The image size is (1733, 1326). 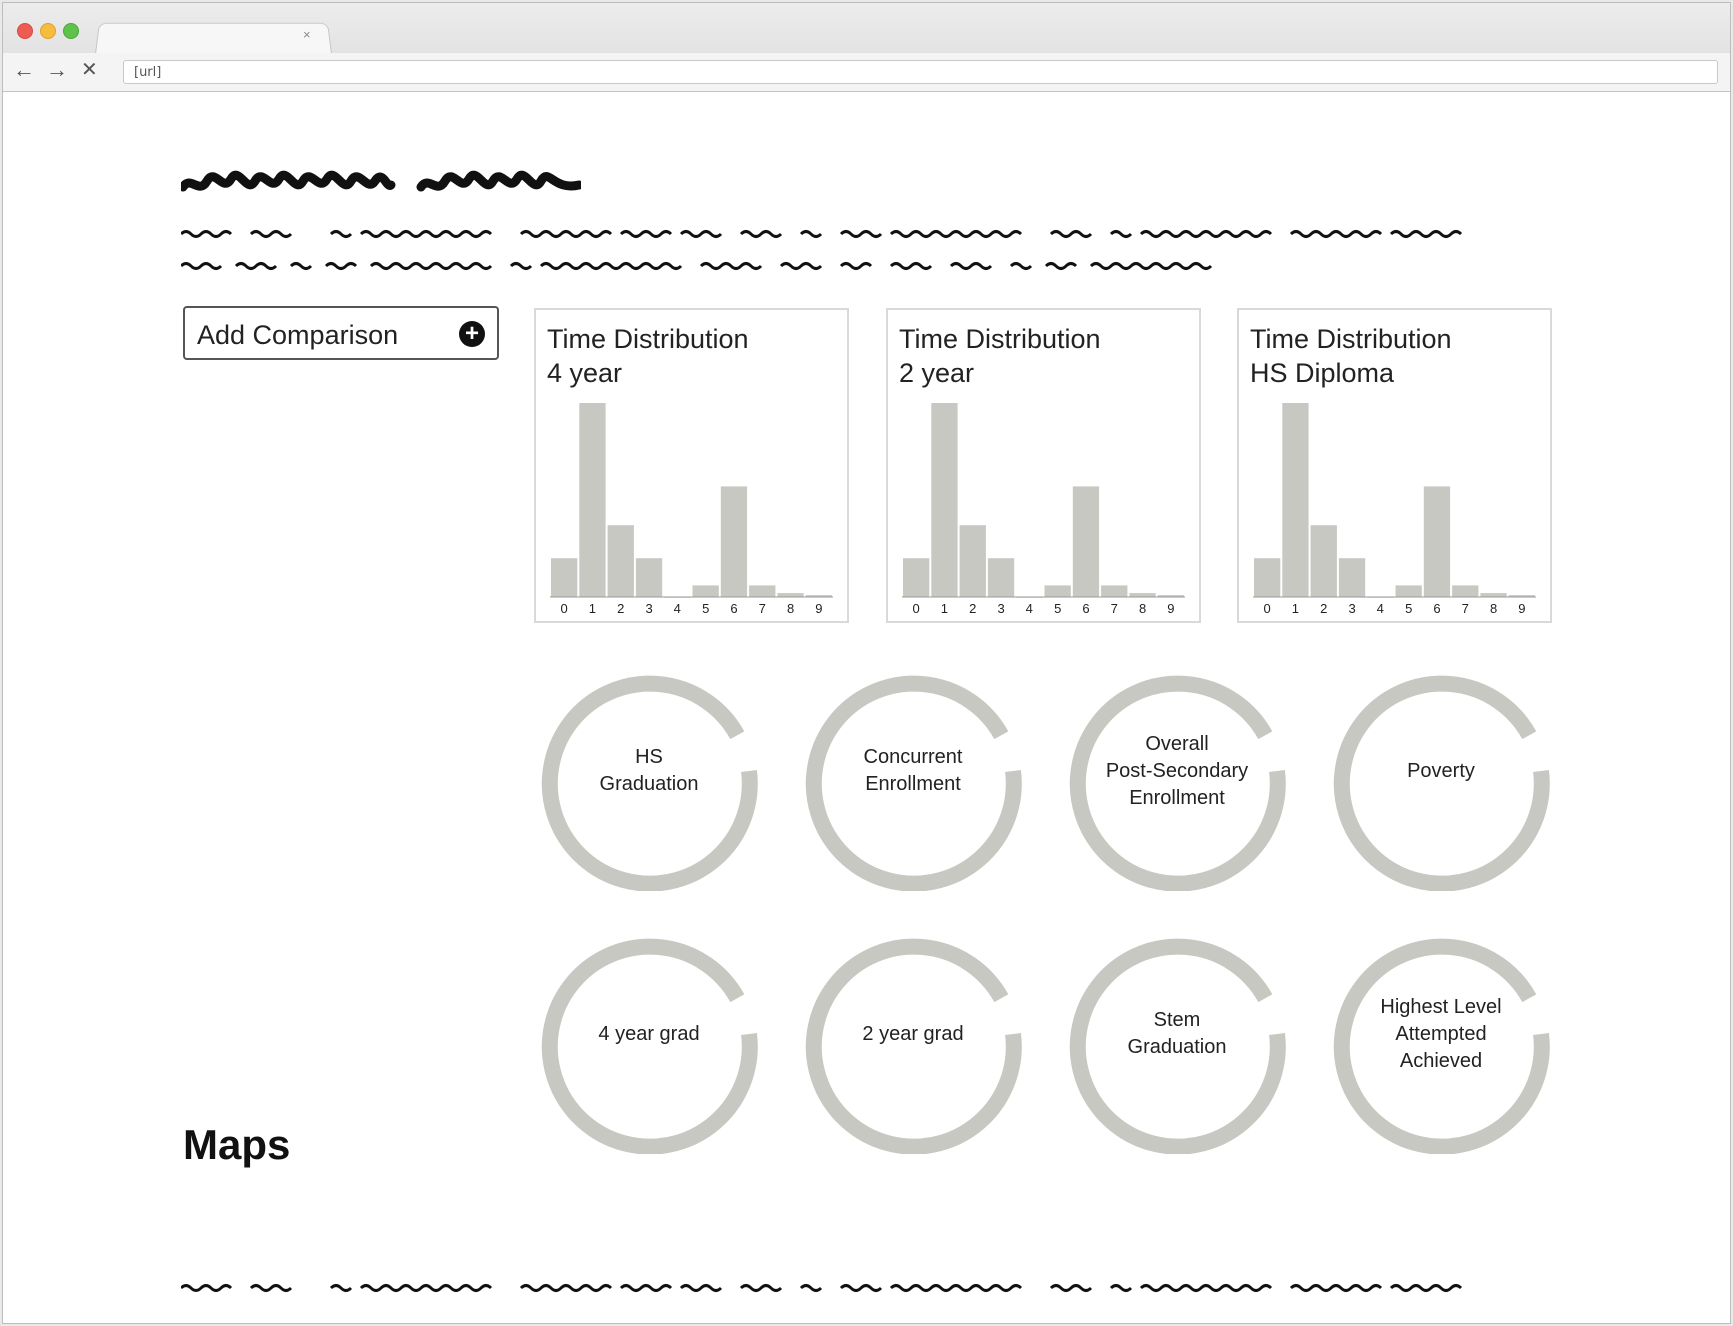 I want to click on donut-label: Stem Graduation, so click(x=1177, y=1033).